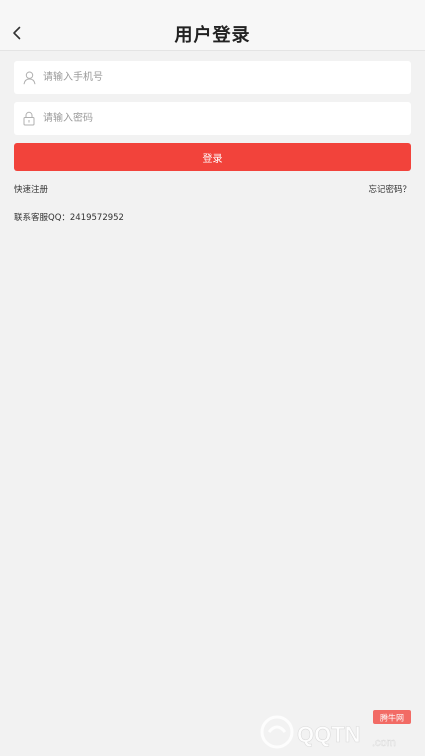  I want to click on chevron-left-icon, so click(17, 33).